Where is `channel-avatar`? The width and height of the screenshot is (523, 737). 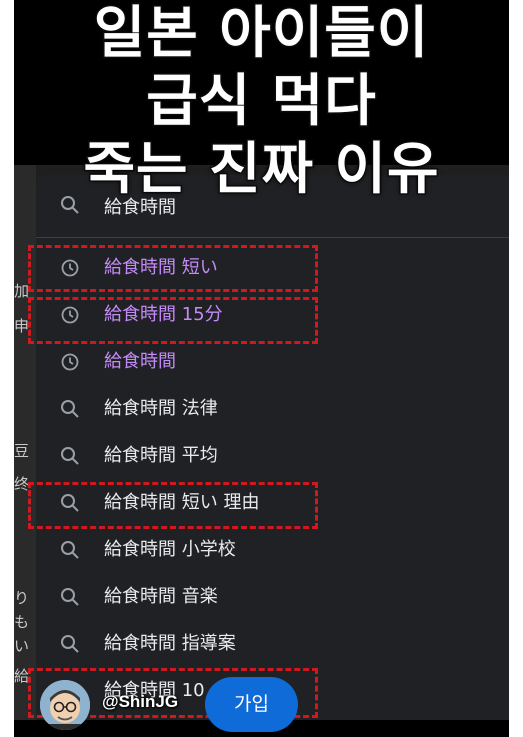 channel-avatar is located at coordinates (65, 705).